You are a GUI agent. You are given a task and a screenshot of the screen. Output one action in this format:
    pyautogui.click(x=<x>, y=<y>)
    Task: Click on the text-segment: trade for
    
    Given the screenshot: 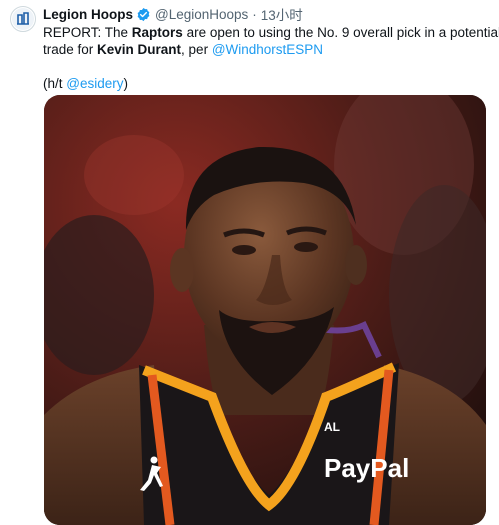 What is the action you would take?
    pyautogui.click(x=70, y=49)
    